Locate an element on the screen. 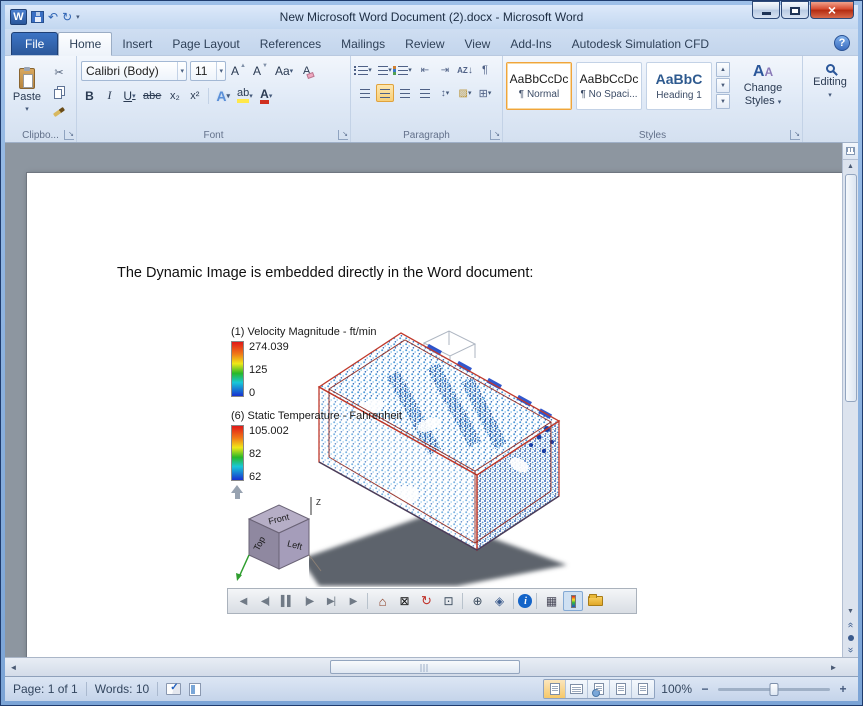 The height and width of the screenshot is (706, 863). select-browse-object-button is located at coordinates (851, 637).